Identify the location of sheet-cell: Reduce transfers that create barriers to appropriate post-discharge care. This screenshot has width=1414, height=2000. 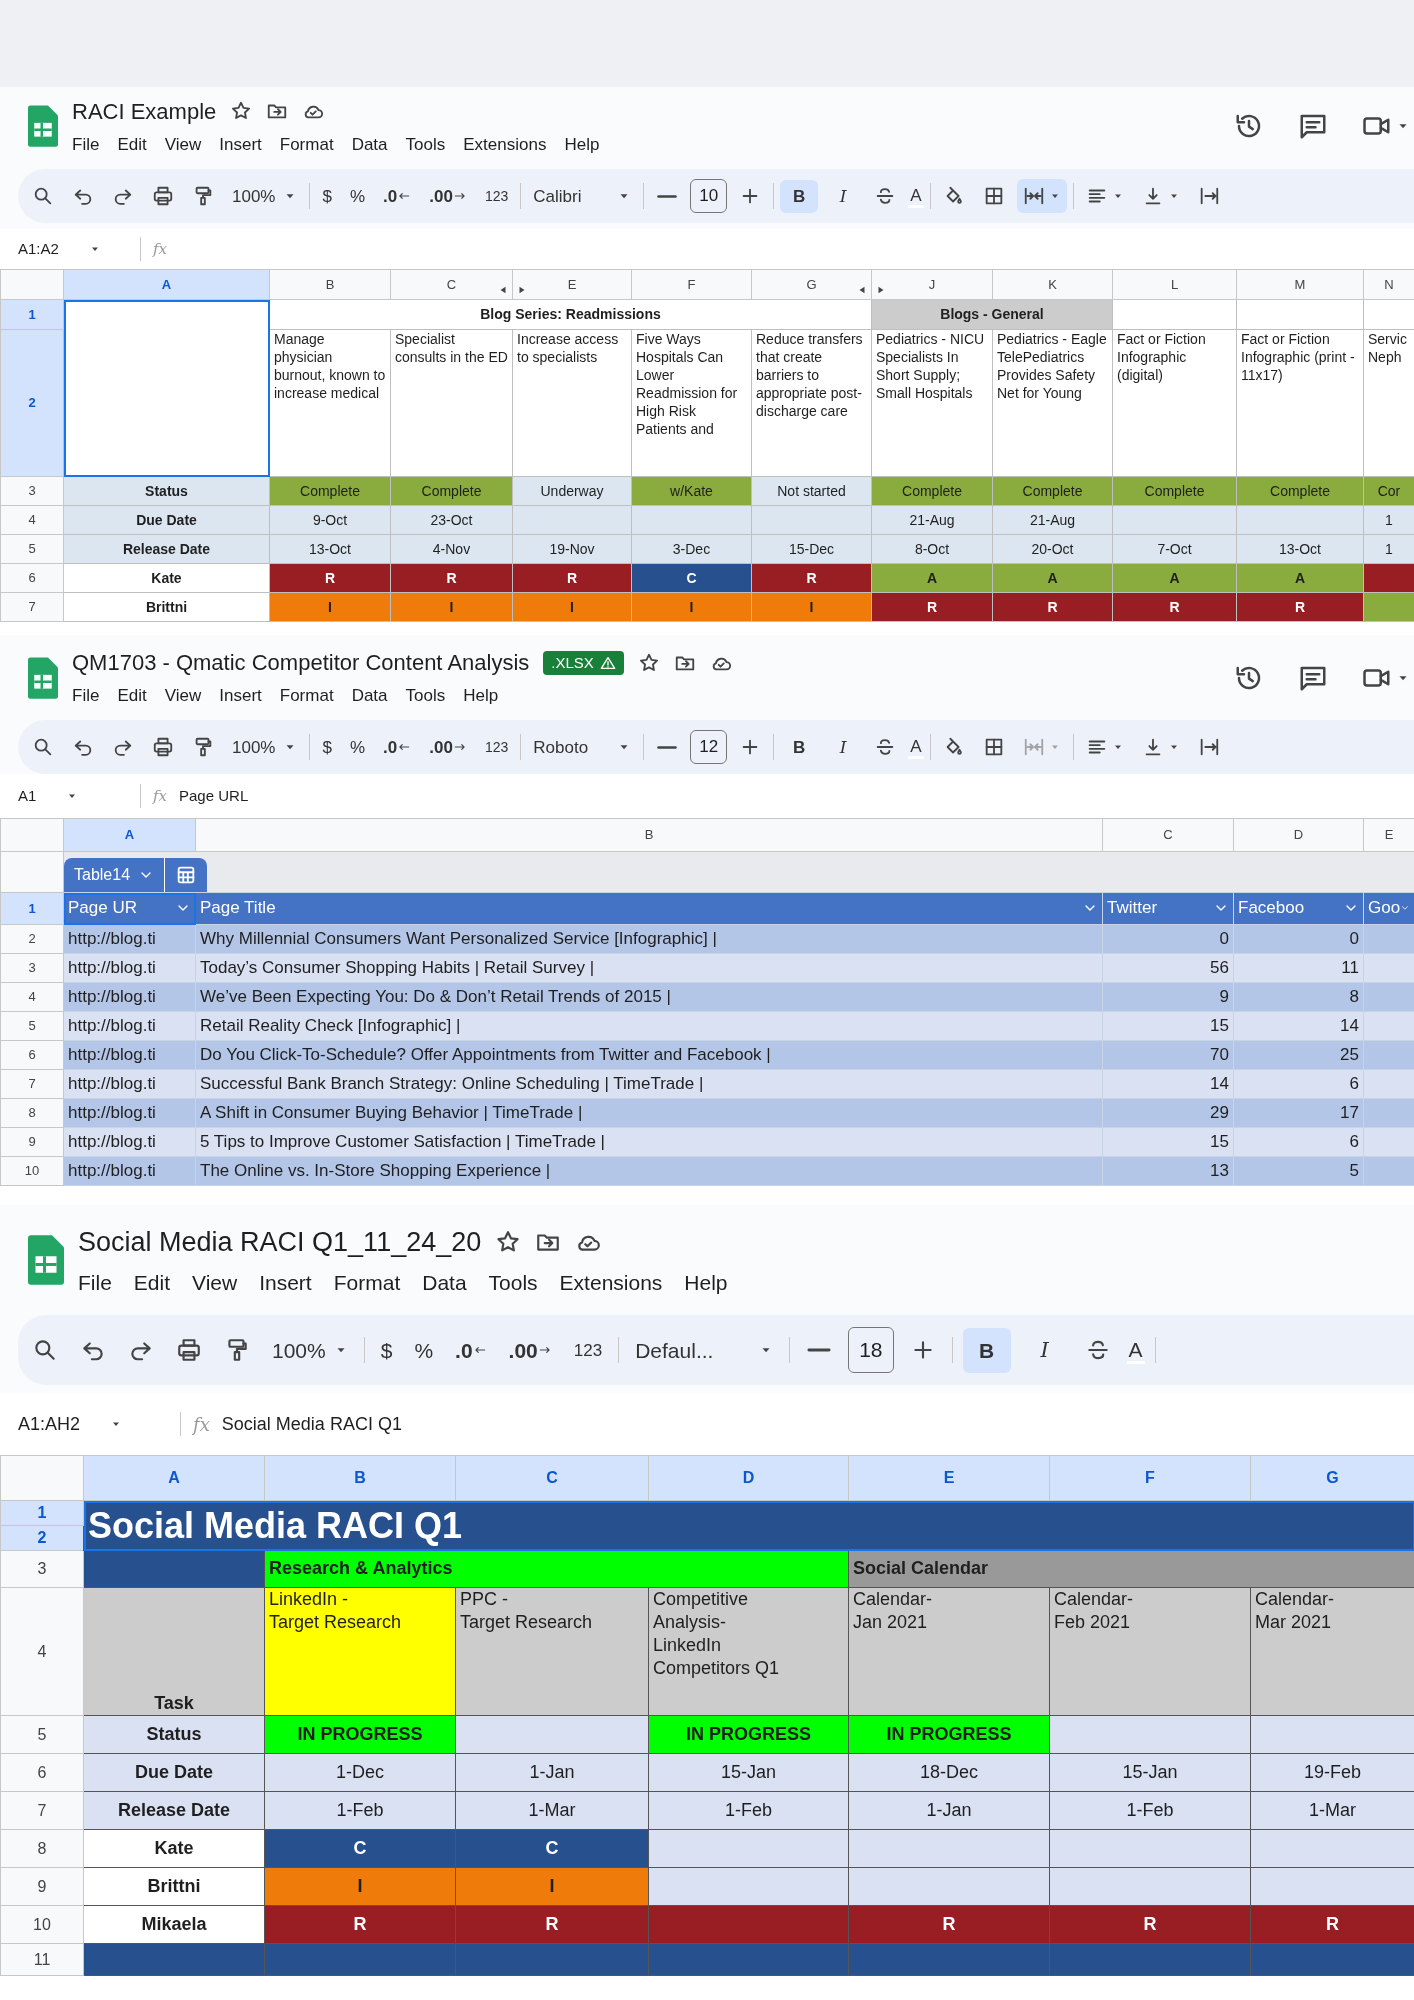
(811, 403).